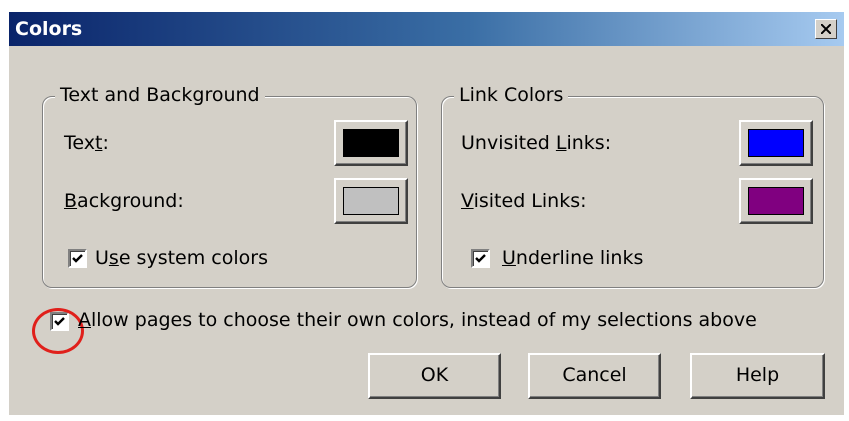  What do you see at coordinates (49, 29) in the screenshot?
I see `window-title: Colors` at bounding box center [49, 29].